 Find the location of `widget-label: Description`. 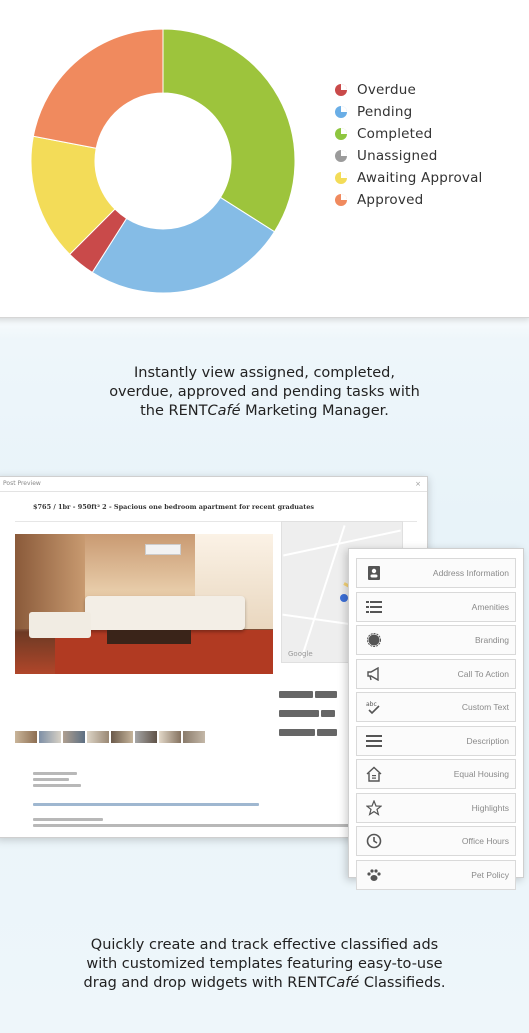

widget-label: Description is located at coordinates (487, 740).